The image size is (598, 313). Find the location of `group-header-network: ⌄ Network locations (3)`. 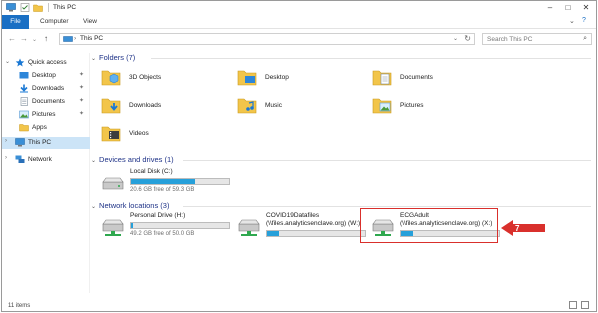

group-header-network: ⌄ Network locations (3) is located at coordinates (130, 205).